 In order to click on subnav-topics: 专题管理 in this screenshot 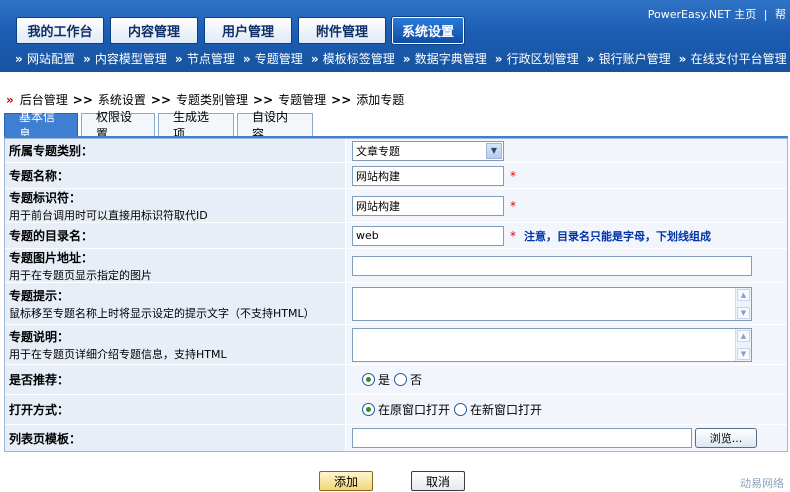, I will do `click(273, 58)`.